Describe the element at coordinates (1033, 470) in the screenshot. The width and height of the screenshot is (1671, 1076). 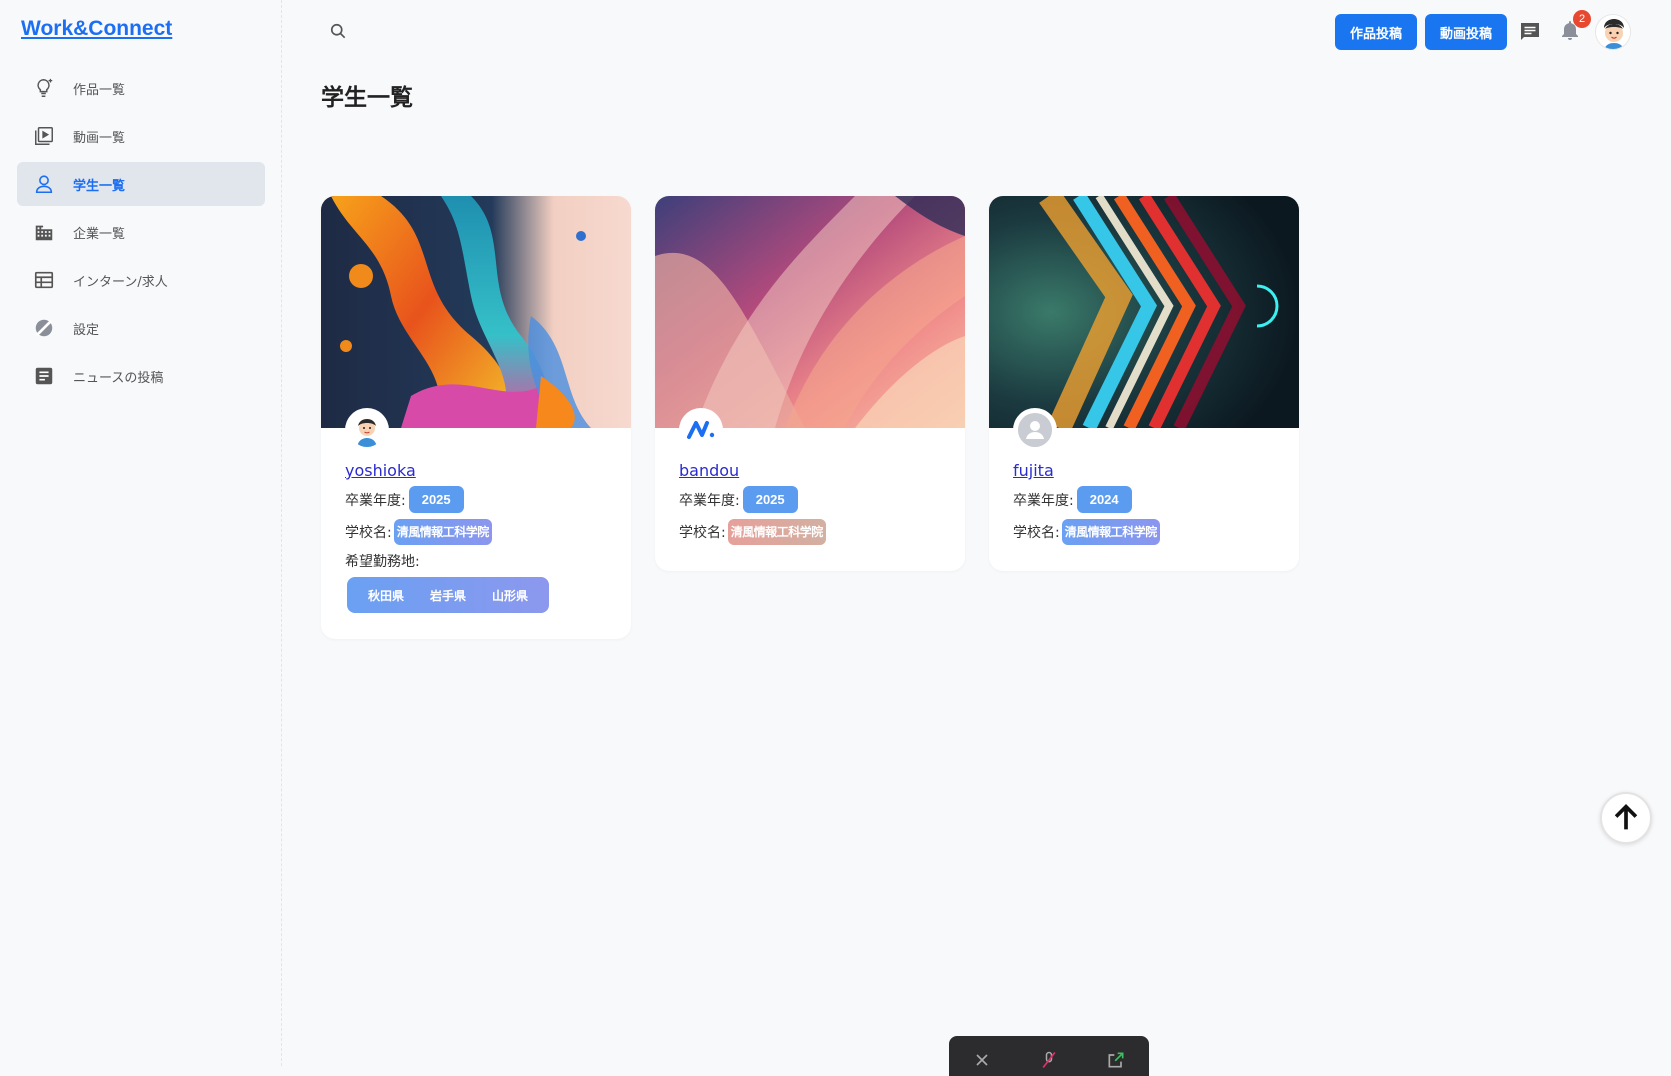
I see `student-name-link: fujita` at that location.